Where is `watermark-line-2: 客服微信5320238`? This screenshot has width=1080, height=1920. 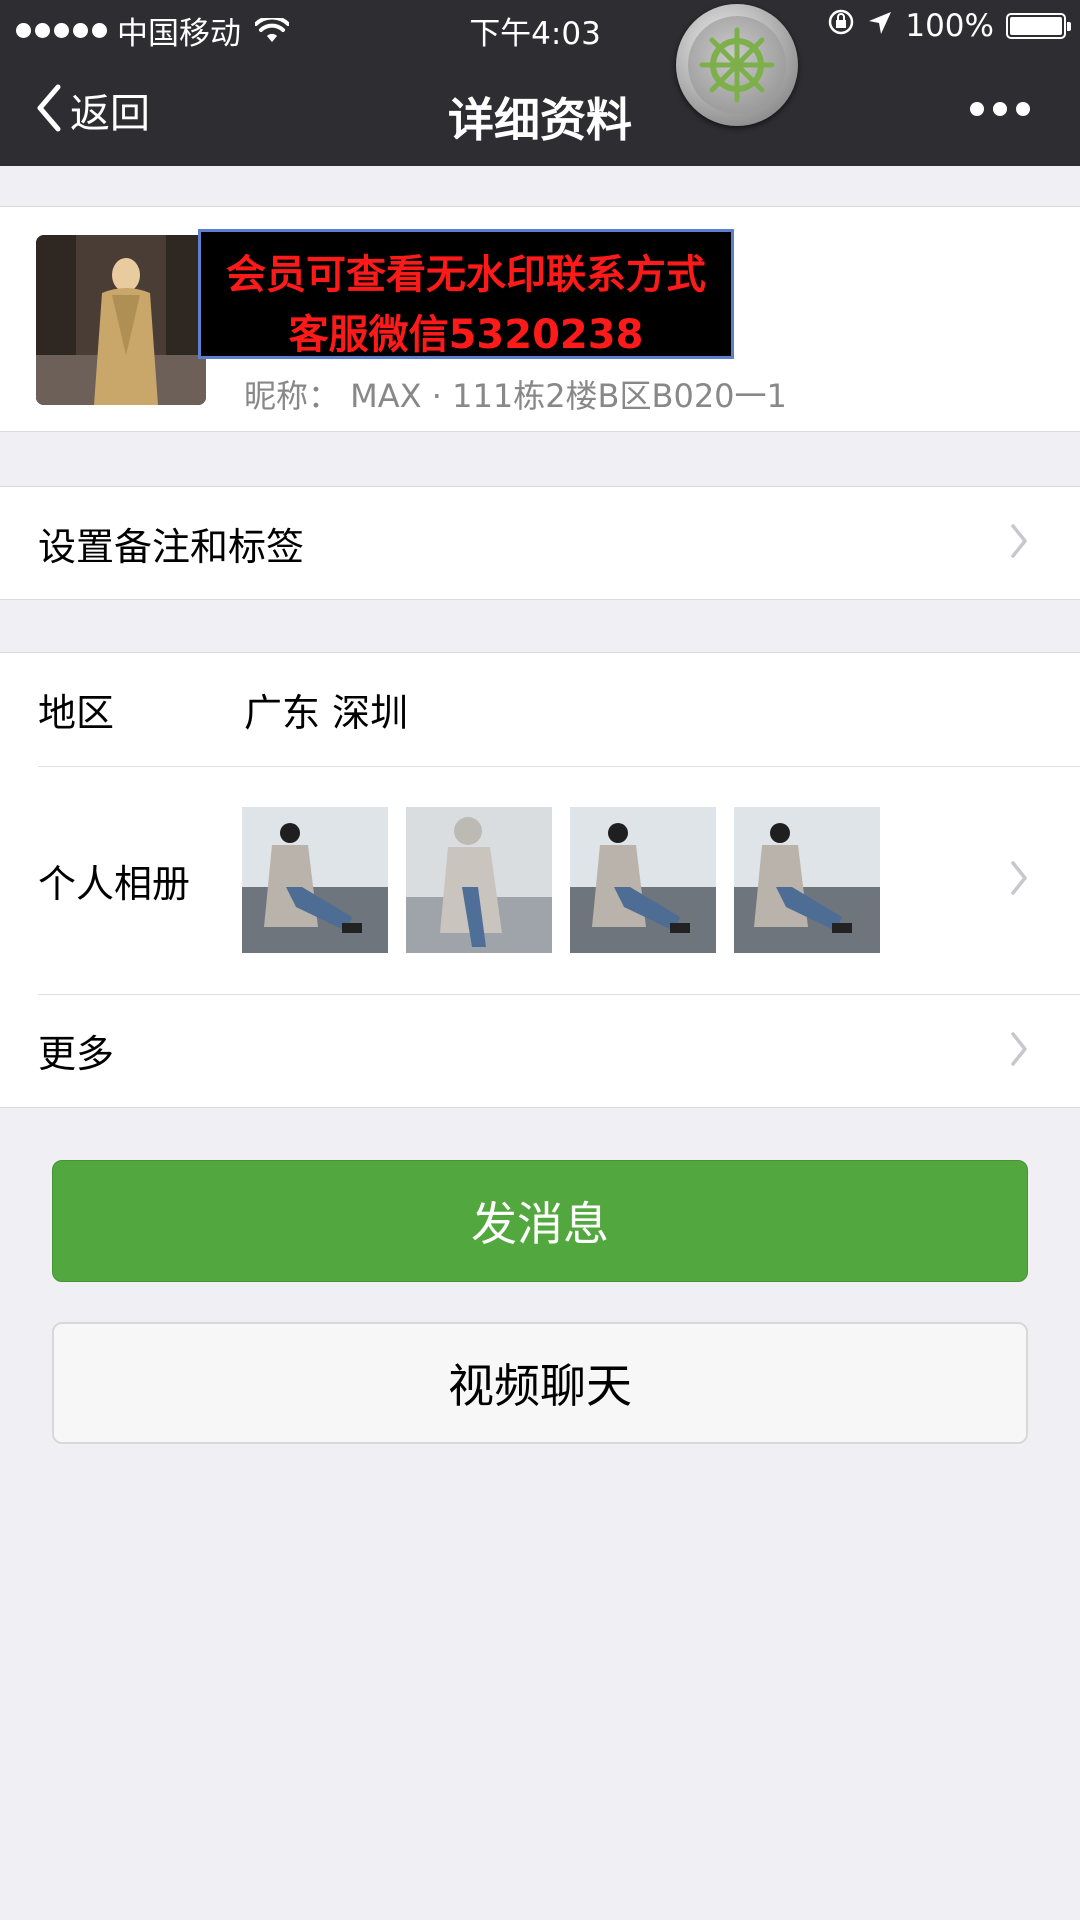
watermark-line-2: 客服微信5320238 is located at coordinates (466, 335).